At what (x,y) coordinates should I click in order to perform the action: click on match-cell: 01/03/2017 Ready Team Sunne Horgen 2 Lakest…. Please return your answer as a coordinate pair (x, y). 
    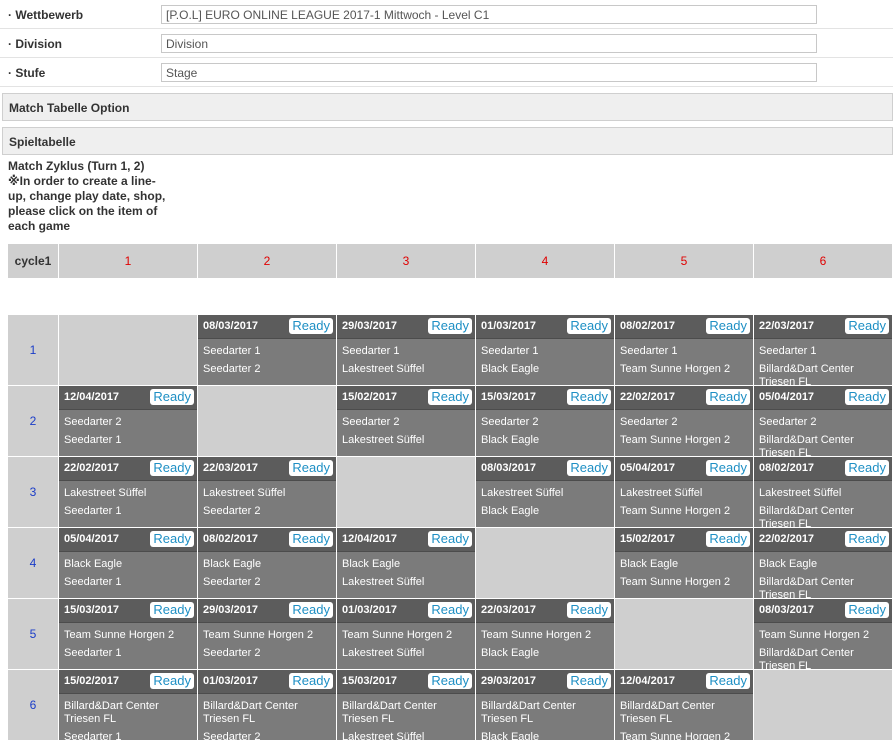
    Looking at the image, I should click on (406, 634).